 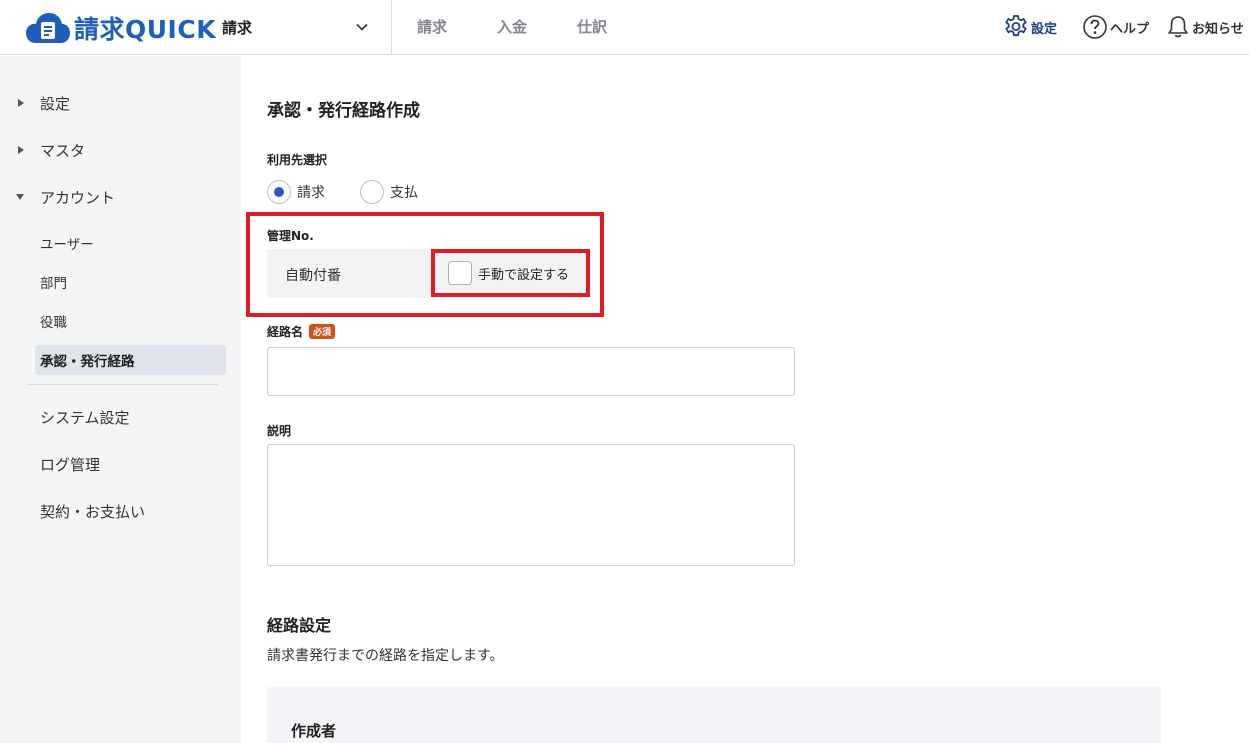 What do you see at coordinates (592, 26) in the screenshot?
I see `tab-journal: 仕訳` at bounding box center [592, 26].